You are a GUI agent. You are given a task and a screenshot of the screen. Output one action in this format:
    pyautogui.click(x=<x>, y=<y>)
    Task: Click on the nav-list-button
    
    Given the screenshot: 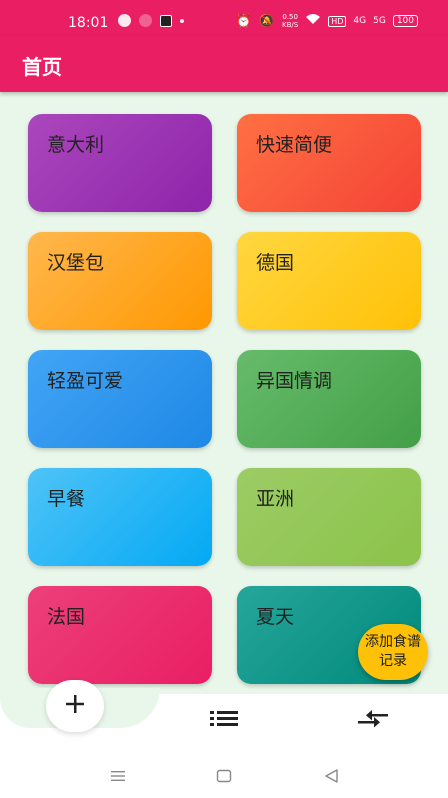 What is the action you would take?
    pyautogui.click(x=224, y=718)
    